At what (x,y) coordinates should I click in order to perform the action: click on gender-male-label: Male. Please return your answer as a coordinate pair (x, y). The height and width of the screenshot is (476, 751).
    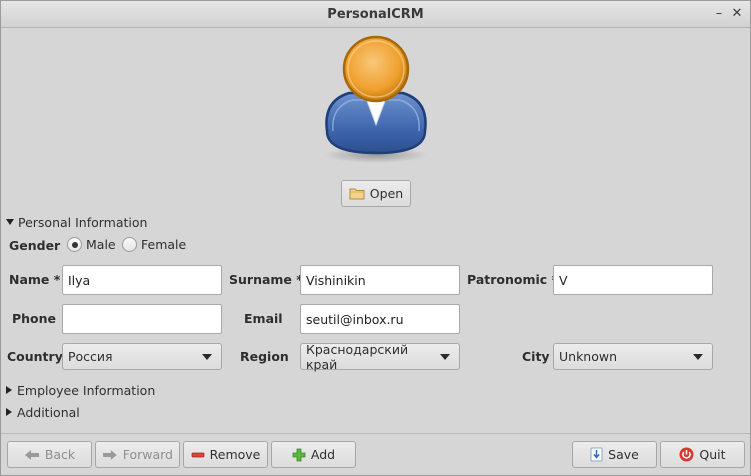
    Looking at the image, I should click on (101, 244).